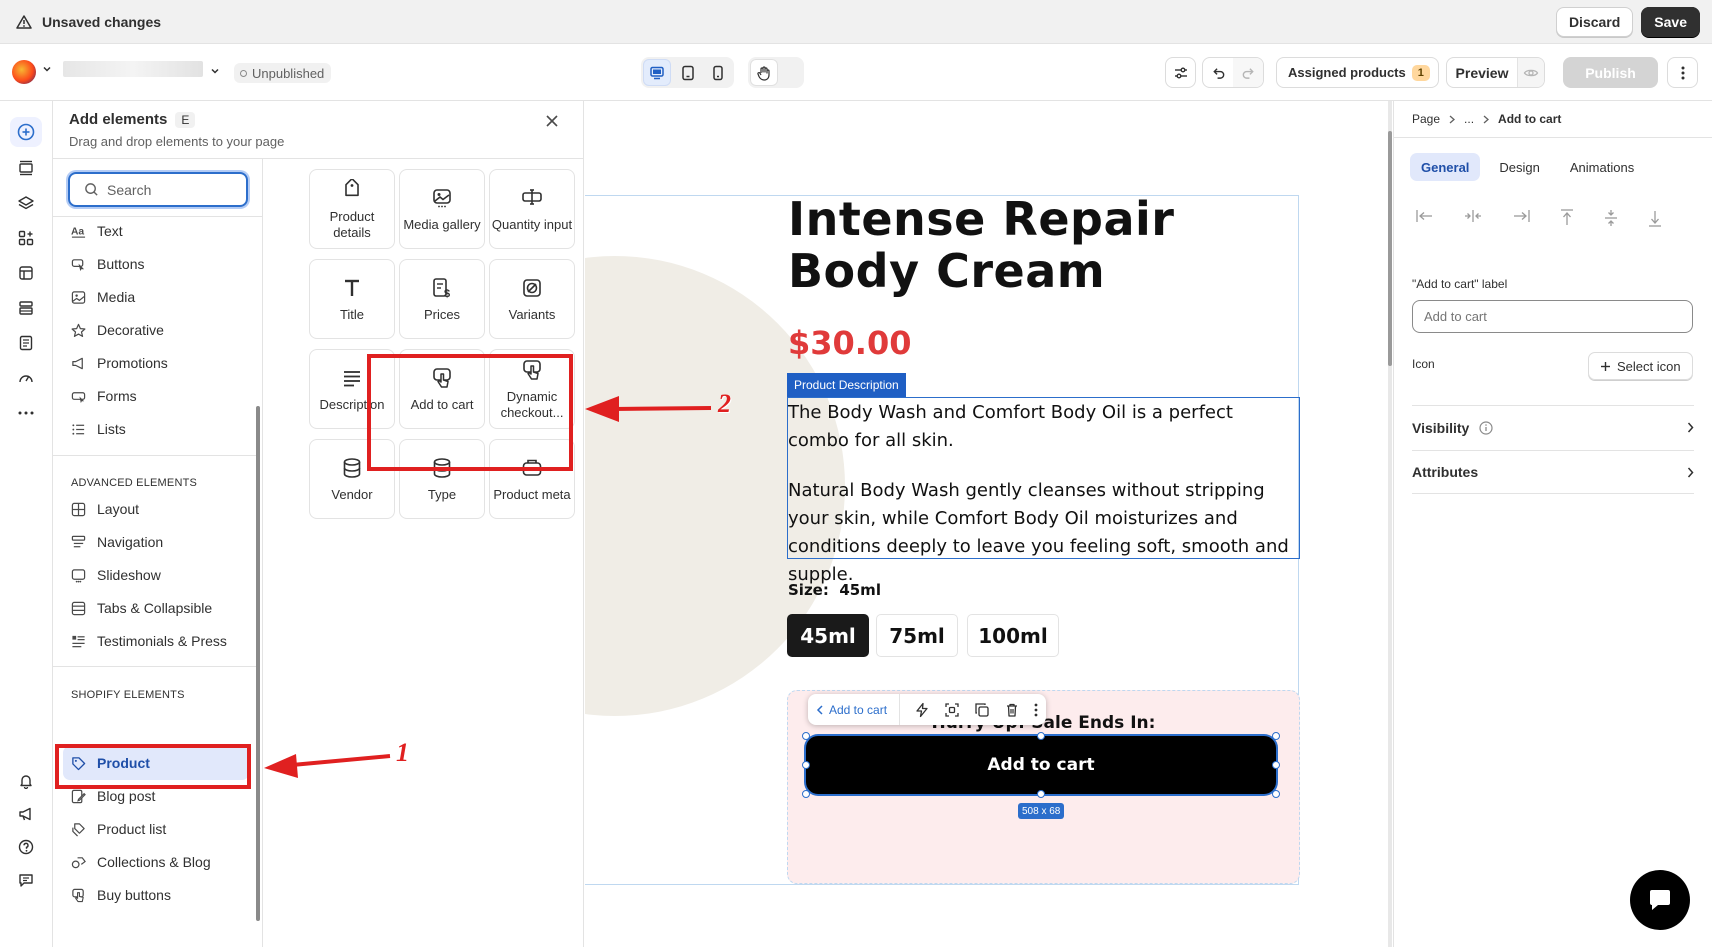 This screenshot has width=1712, height=947. I want to click on select-icon-button: Select icon, so click(1640, 366).